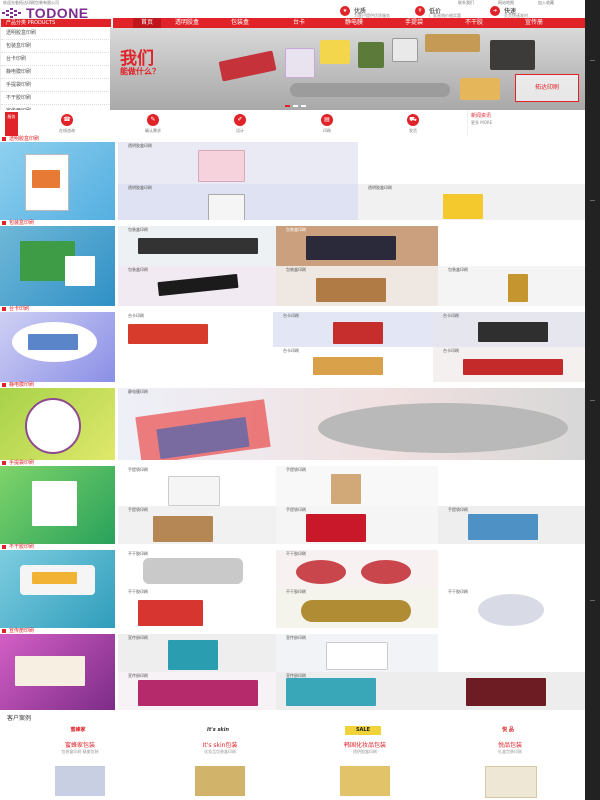 The width and height of the screenshot is (600, 800). What do you see at coordinates (11, 124) in the screenshot?
I see `service-tag: 服务` at bounding box center [11, 124].